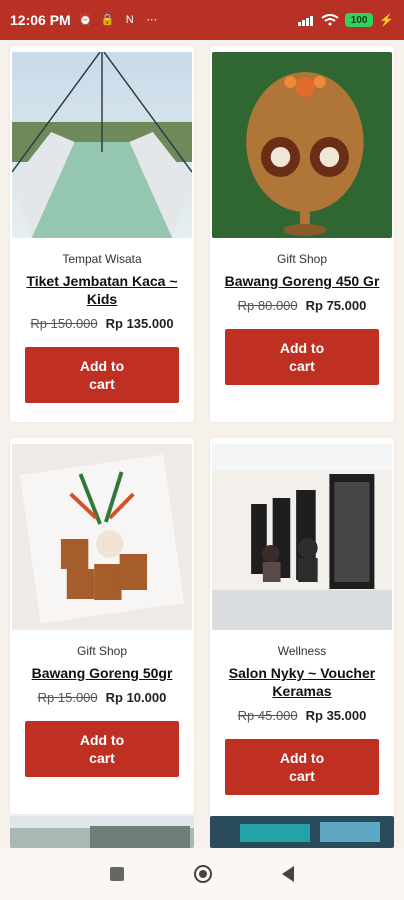  Describe the element at coordinates (64, 323) in the screenshot. I see `old-price: Rp 150.000` at that location.